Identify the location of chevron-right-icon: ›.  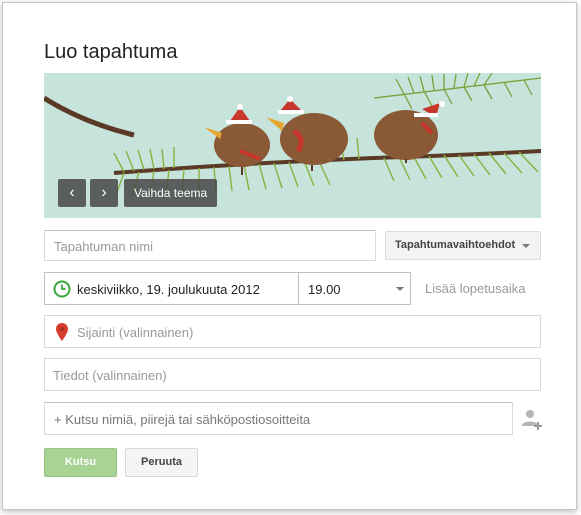
(104, 192).